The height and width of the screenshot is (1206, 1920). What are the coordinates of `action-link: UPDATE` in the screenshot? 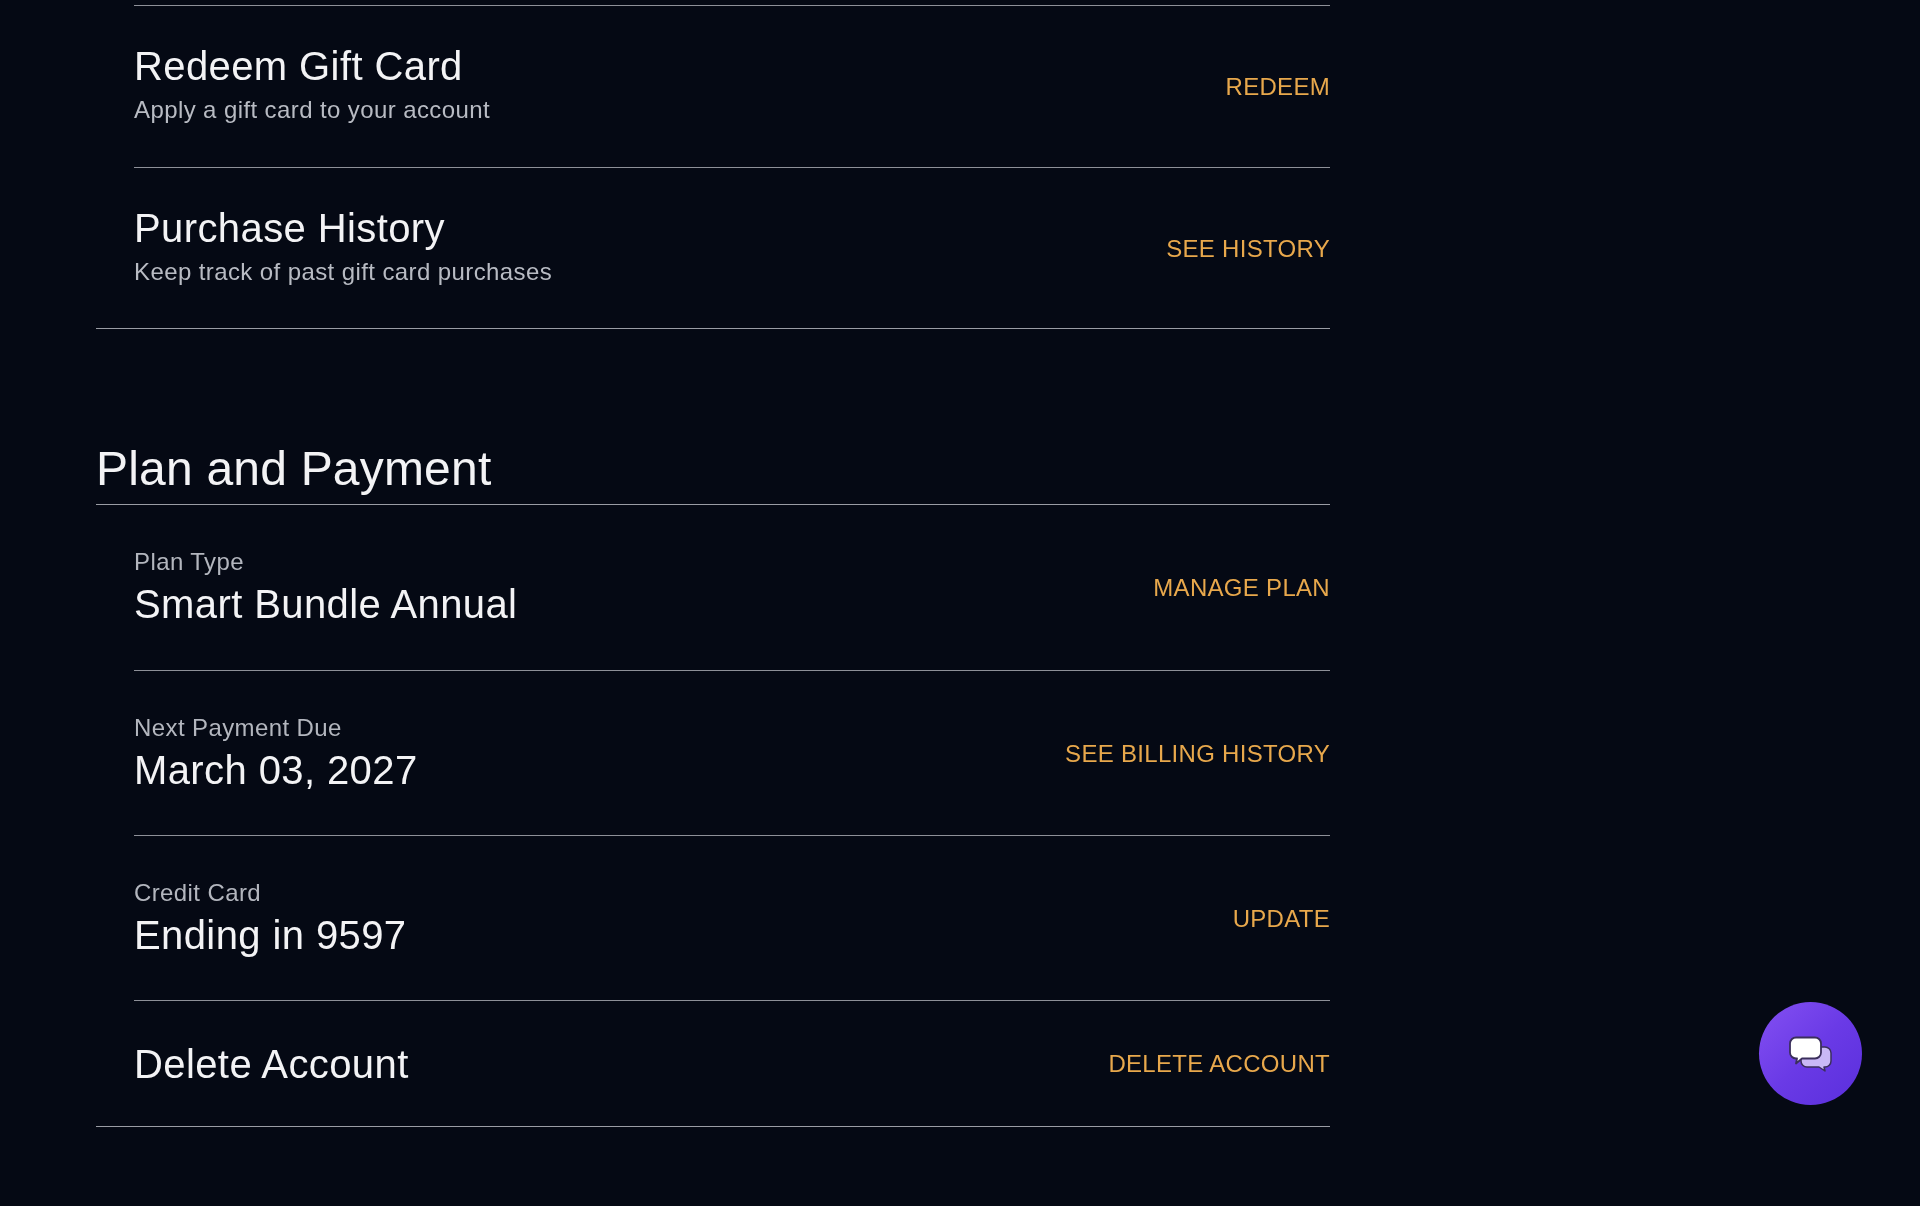 It's located at (1281, 918).